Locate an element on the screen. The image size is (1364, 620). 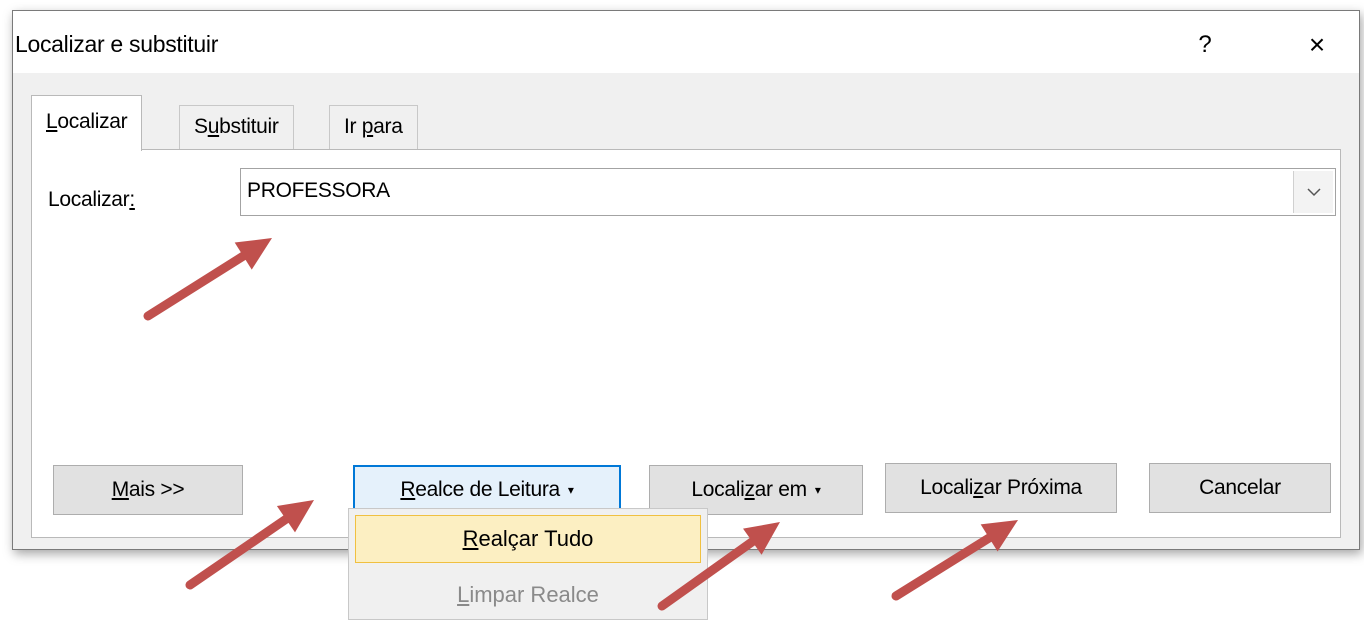
help-button: ? is located at coordinates (1205, 45).